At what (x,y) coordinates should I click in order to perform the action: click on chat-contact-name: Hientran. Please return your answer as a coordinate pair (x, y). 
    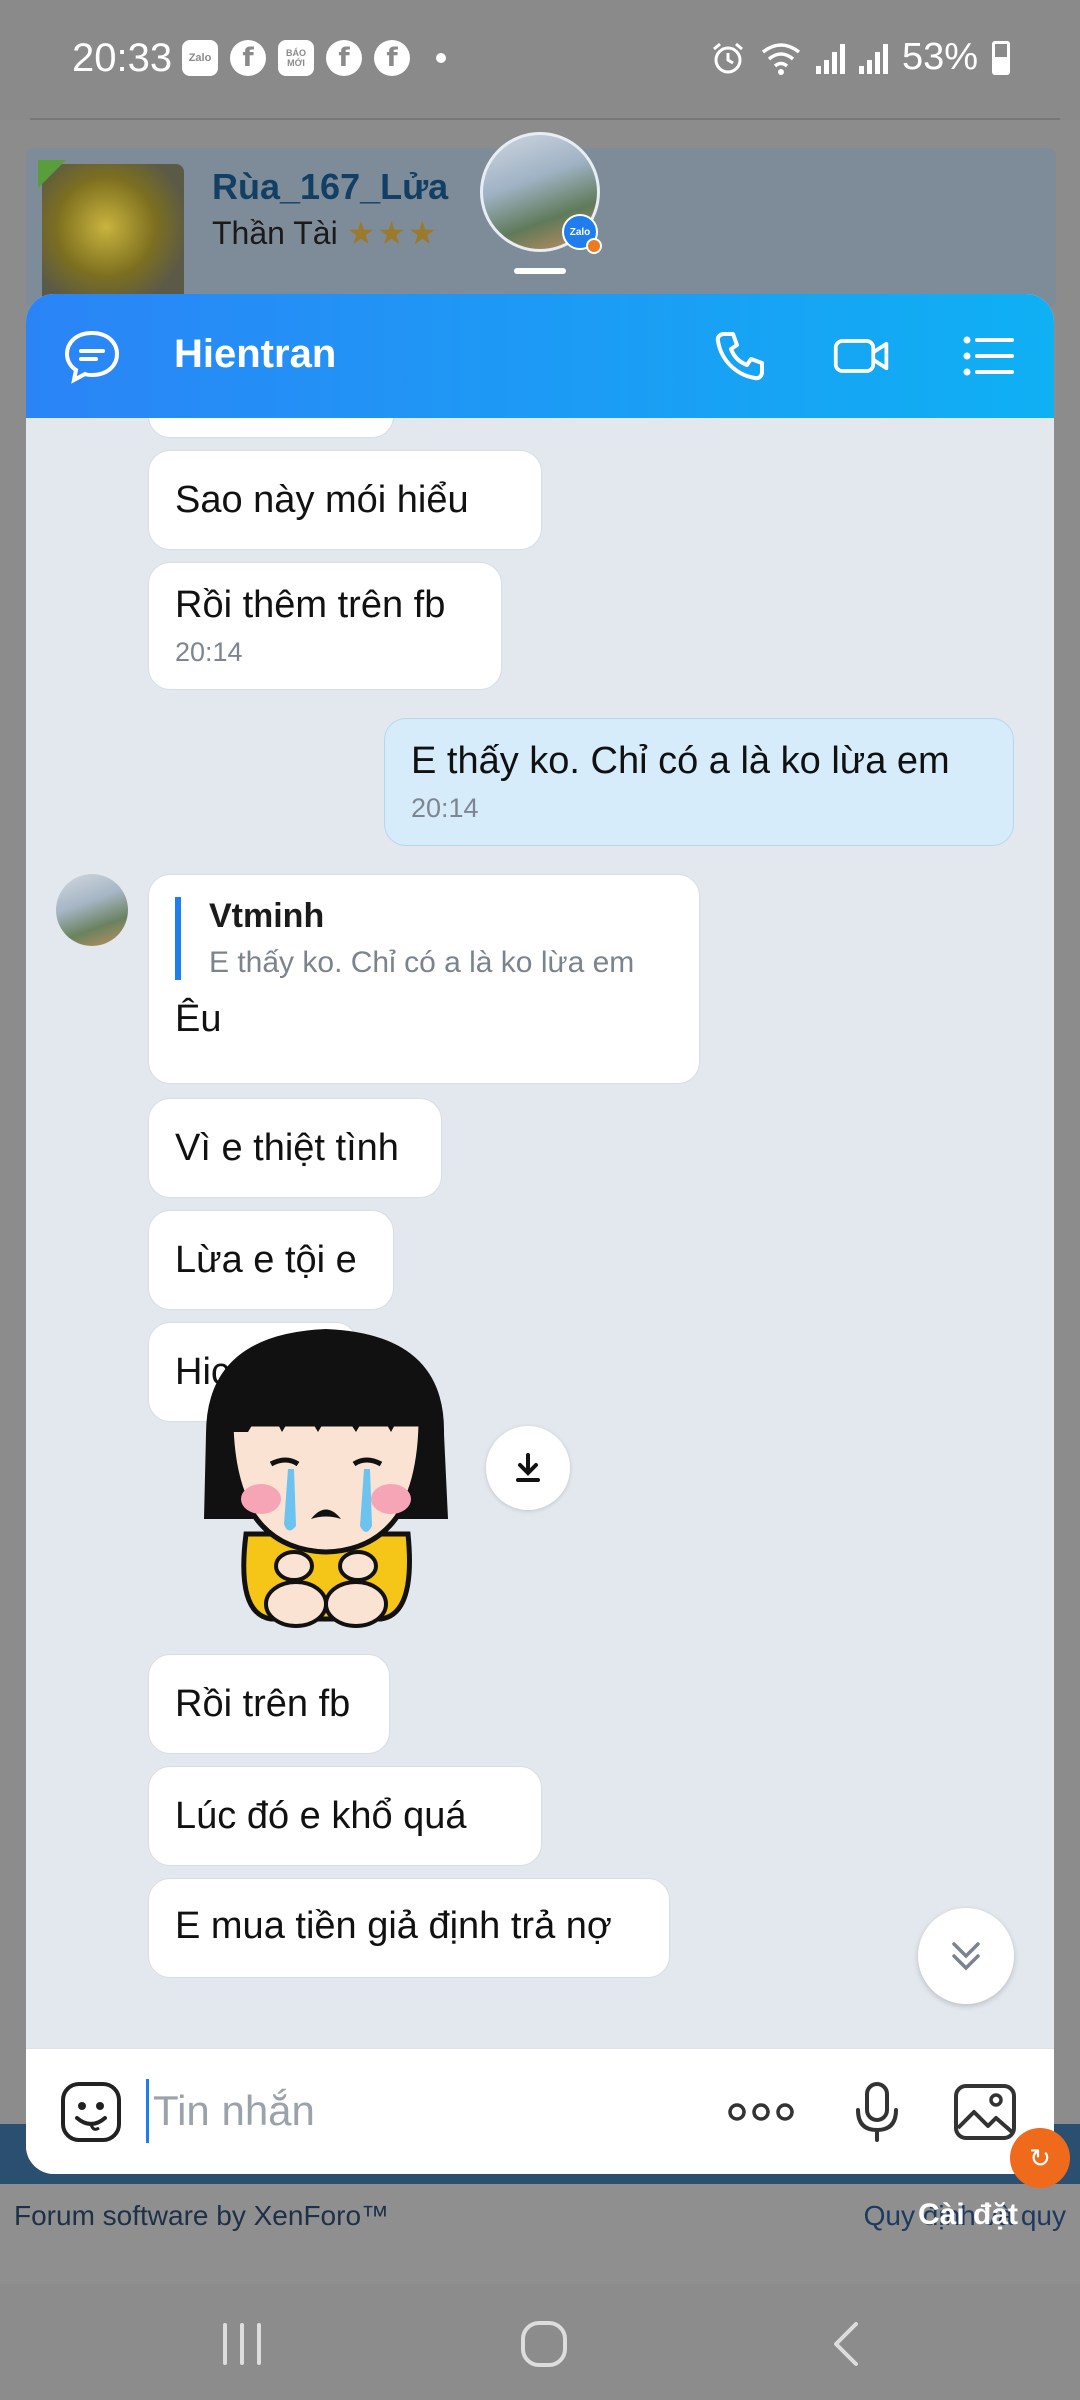
    Looking at the image, I should click on (255, 354).